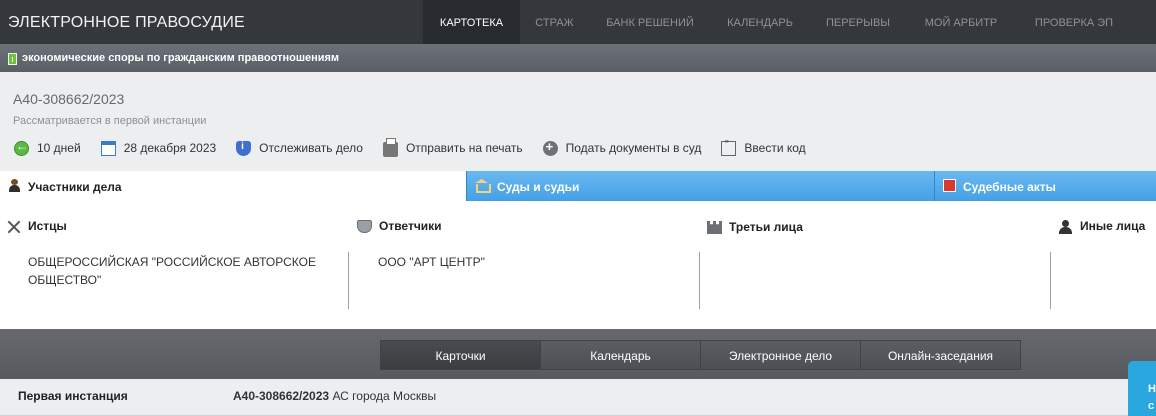 This screenshot has width=1156, height=416. Describe the element at coordinates (775, 148) in the screenshot. I see `enter-code-label: Ввести код` at that location.